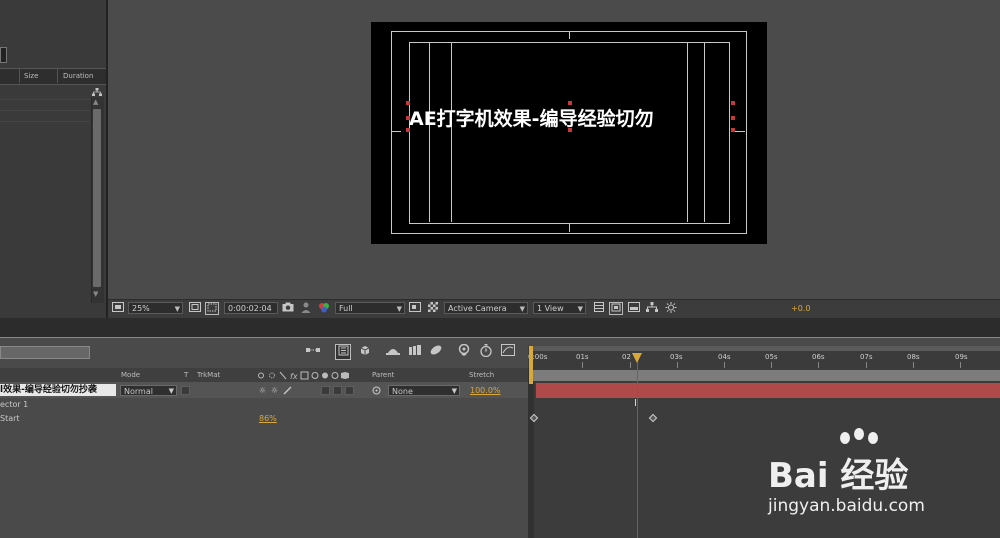  Describe the element at coordinates (365, 352) in the screenshot. I see `hide-shy-layers-icon` at that location.